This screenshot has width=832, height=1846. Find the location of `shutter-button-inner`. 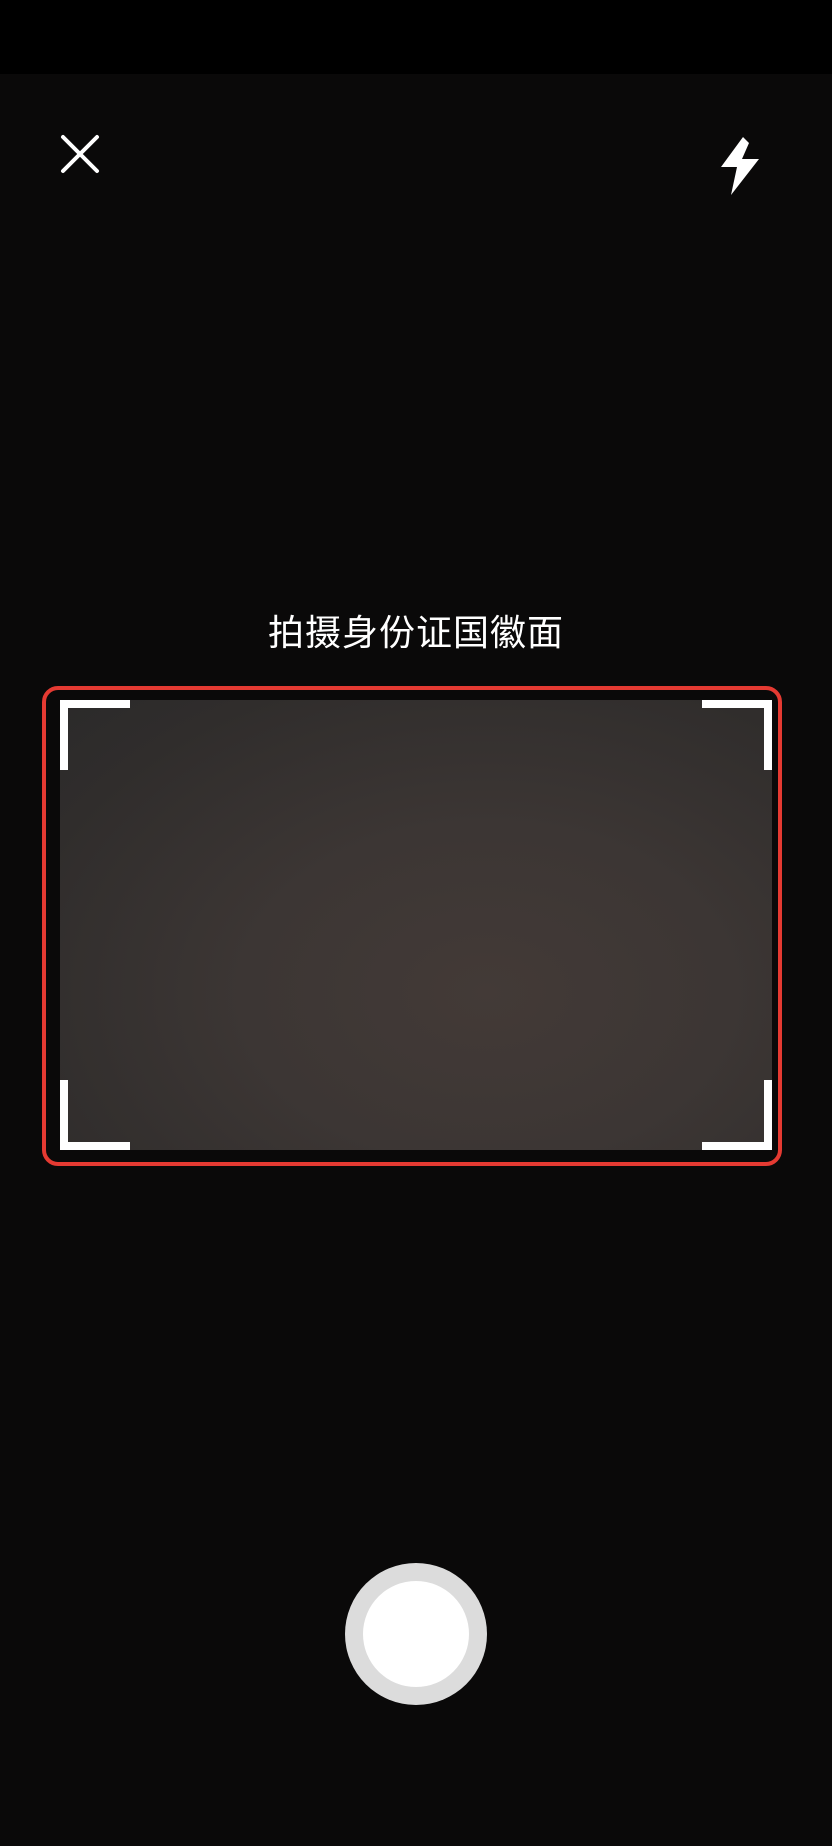

shutter-button-inner is located at coordinates (416, 1634).